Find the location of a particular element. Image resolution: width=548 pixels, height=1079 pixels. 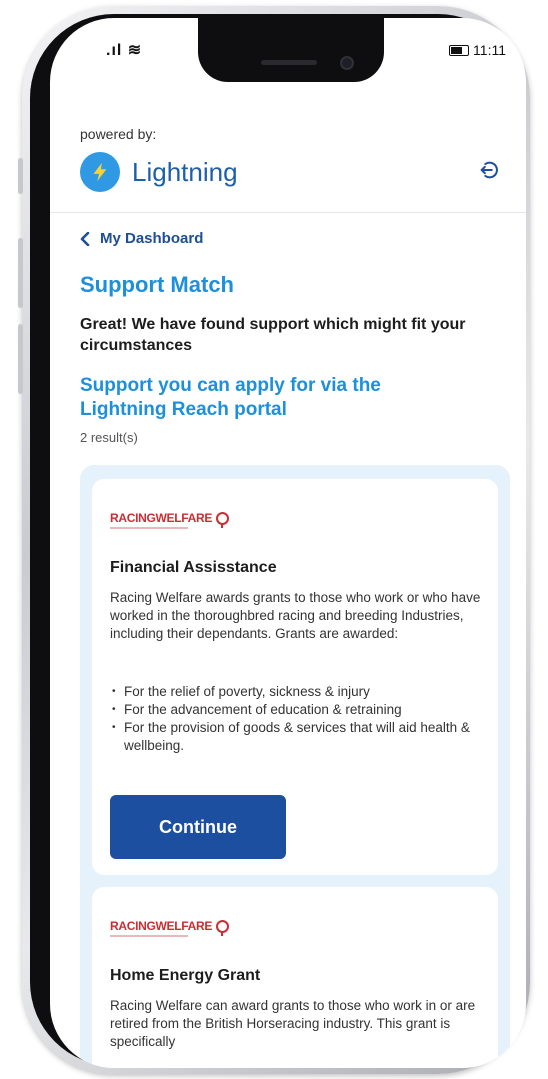

card-title: Home Energy Grant is located at coordinates (185, 975).